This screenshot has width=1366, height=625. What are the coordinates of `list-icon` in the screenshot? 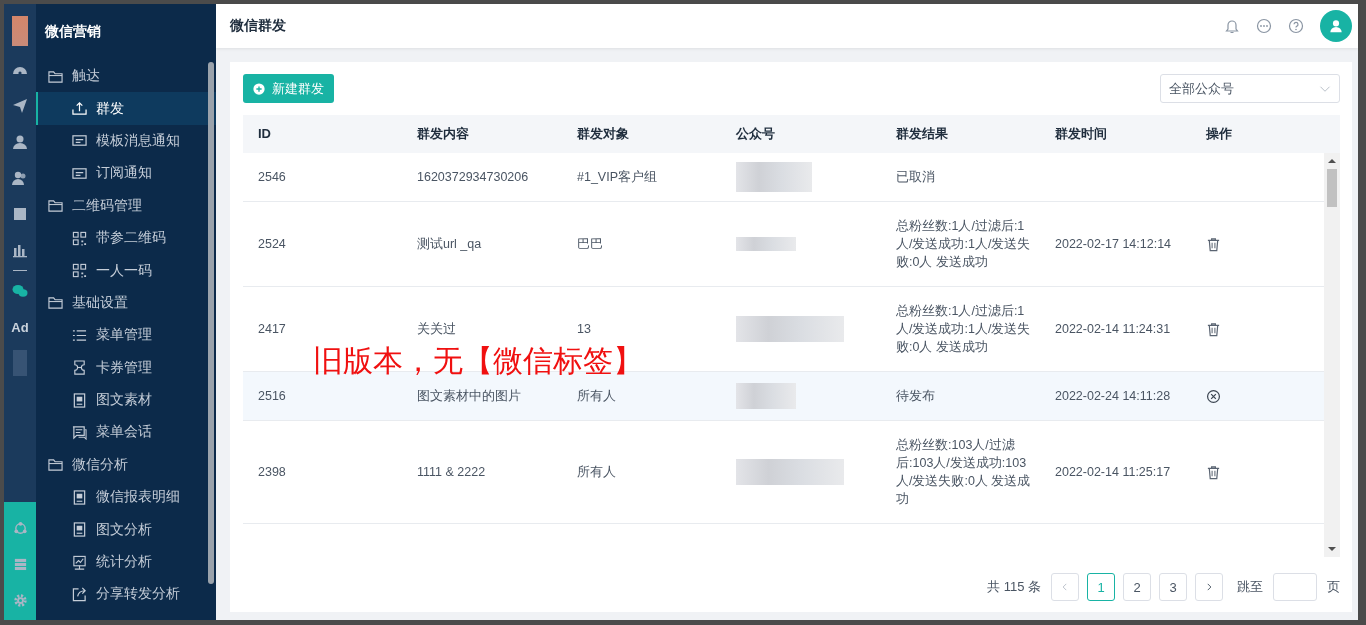 It's located at (79, 335).